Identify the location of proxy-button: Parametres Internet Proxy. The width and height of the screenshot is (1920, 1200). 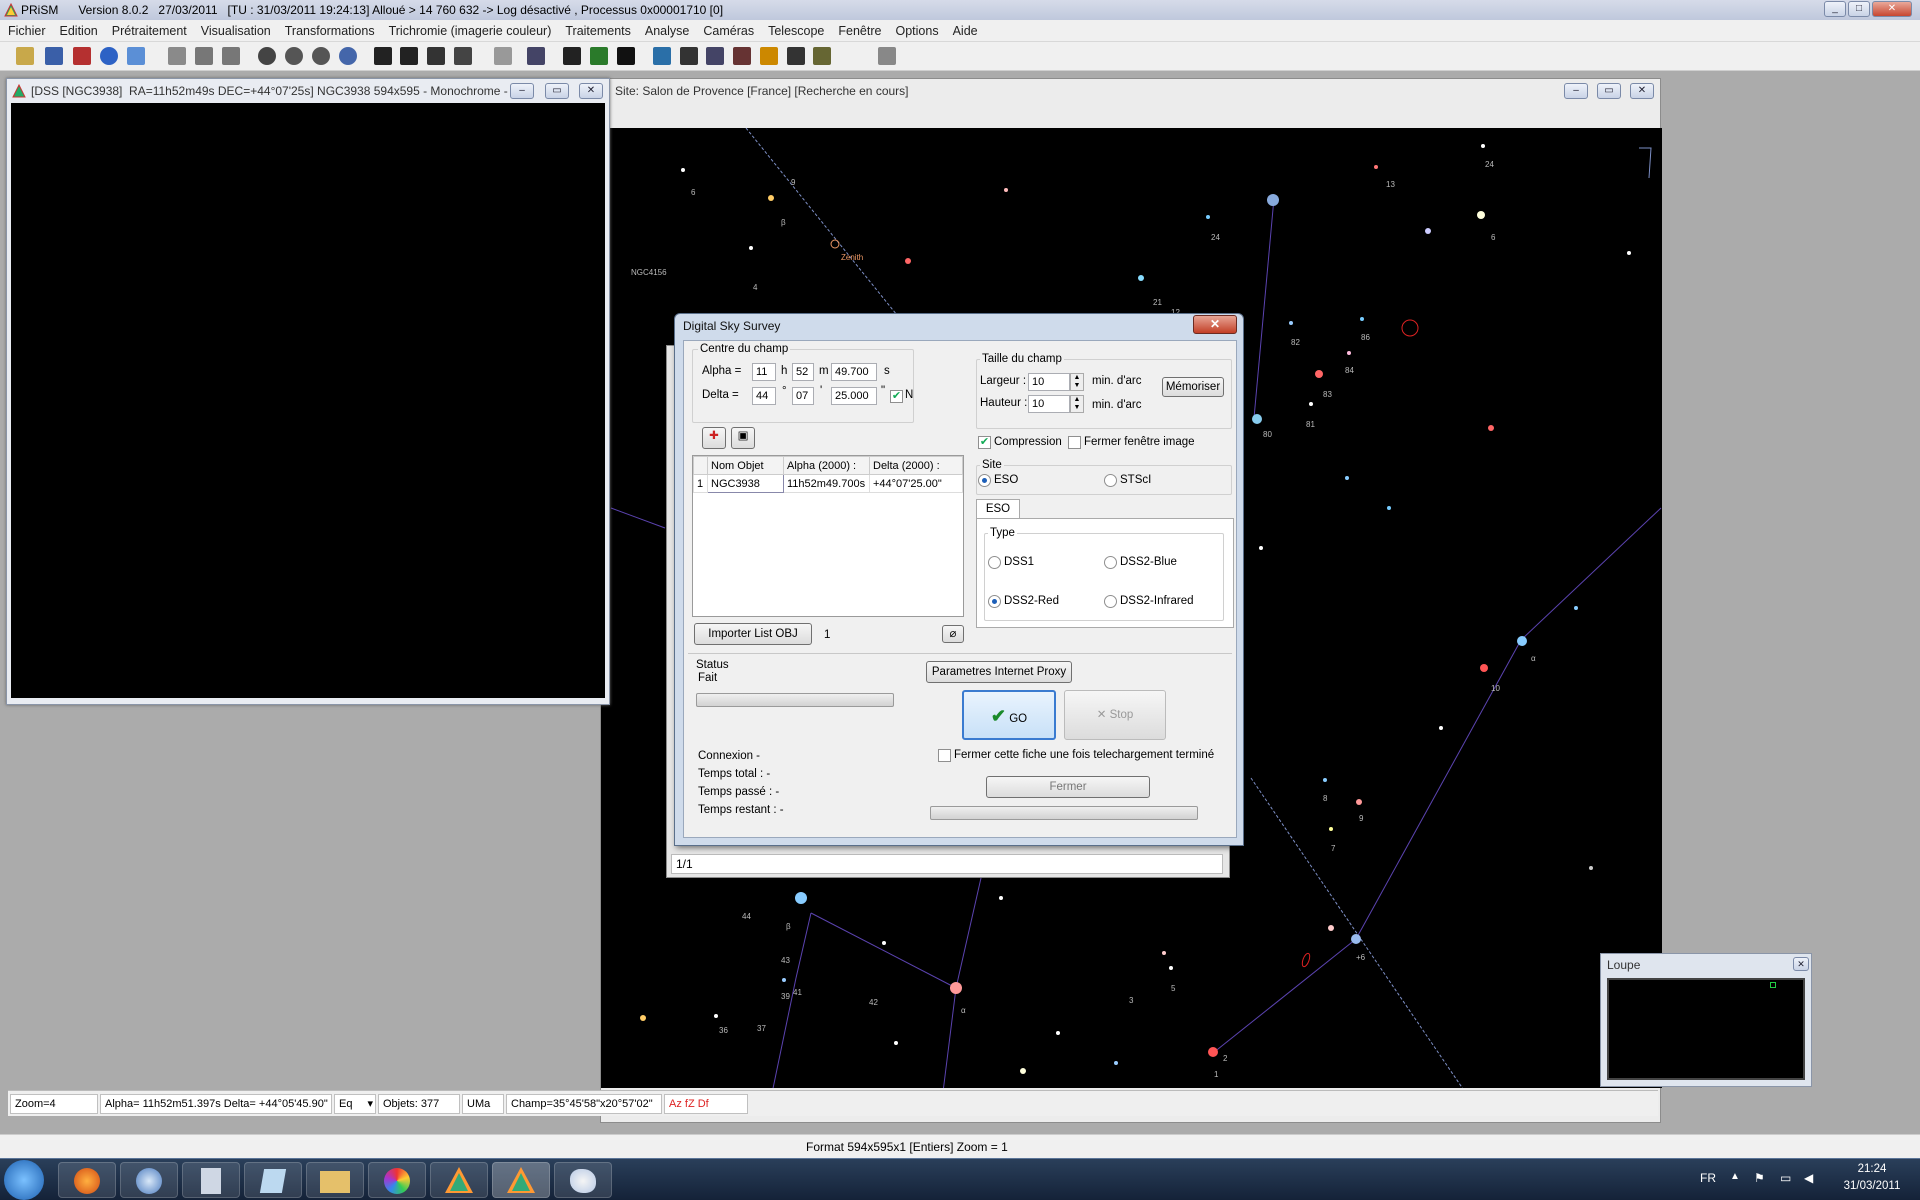
(999, 672).